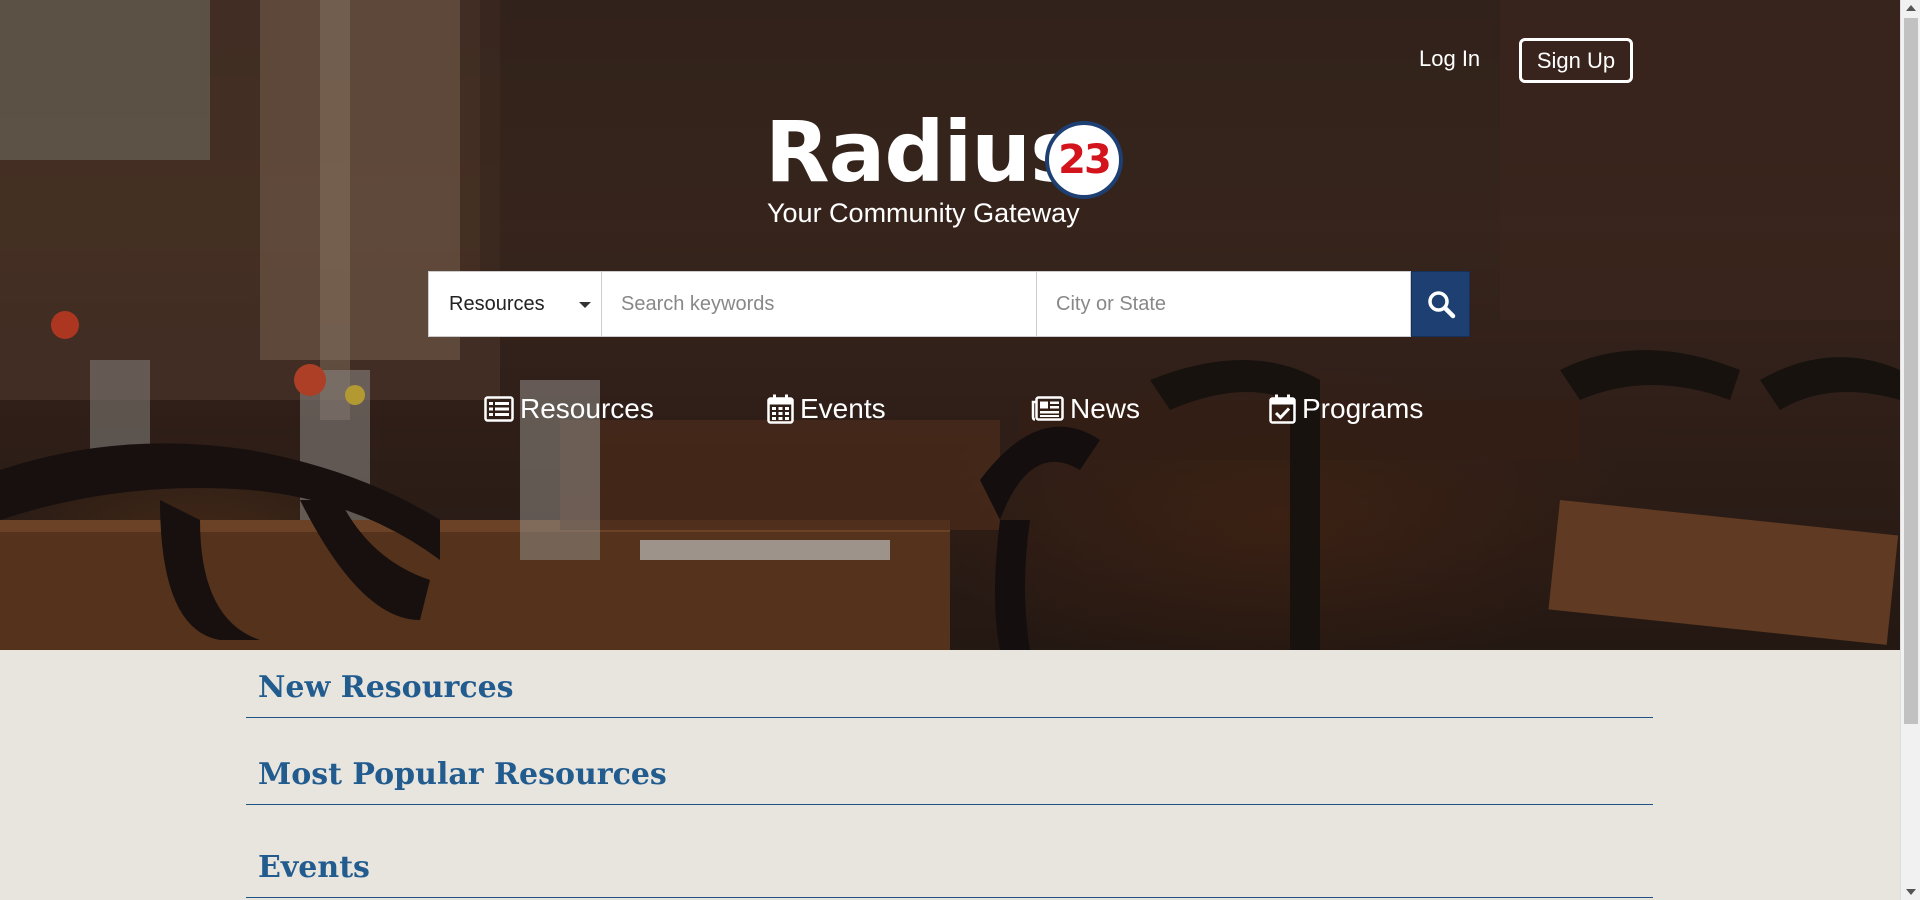 Image resolution: width=1920 pixels, height=900 pixels. Describe the element at coordinates (922, 152) in the screenshot. I see `logo-name: Radius` at that location.